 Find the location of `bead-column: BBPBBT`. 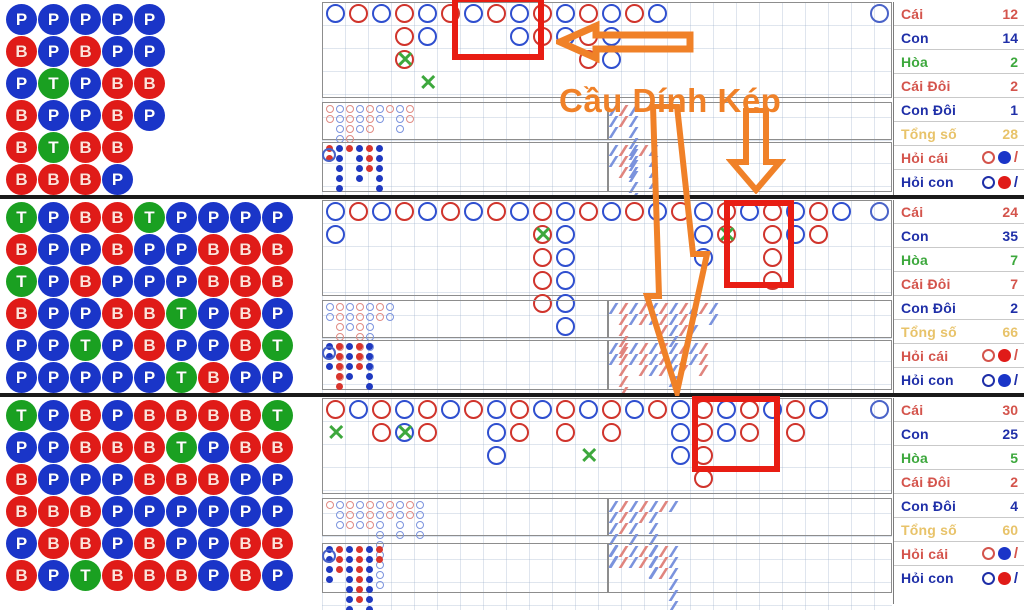

bead-column: BBPBBT is located at coordinates (85, 495).